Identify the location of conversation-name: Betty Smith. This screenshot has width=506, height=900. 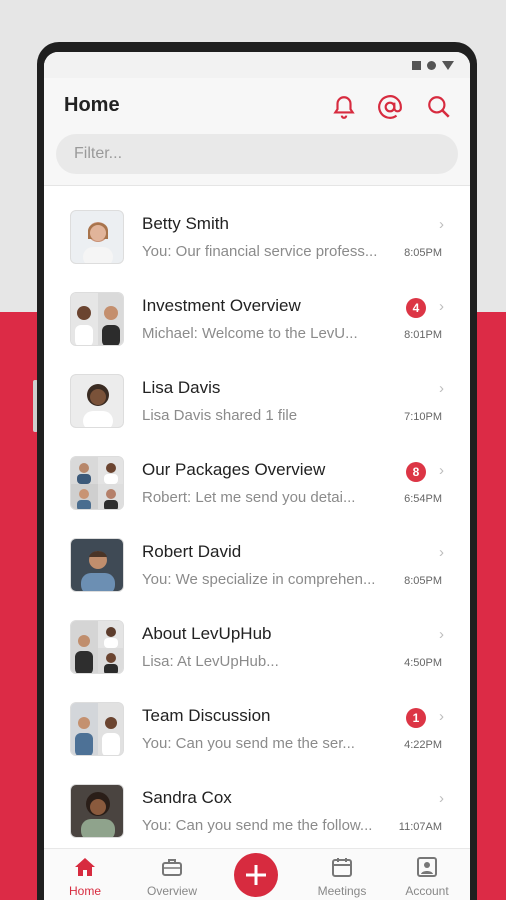
(185, 223).